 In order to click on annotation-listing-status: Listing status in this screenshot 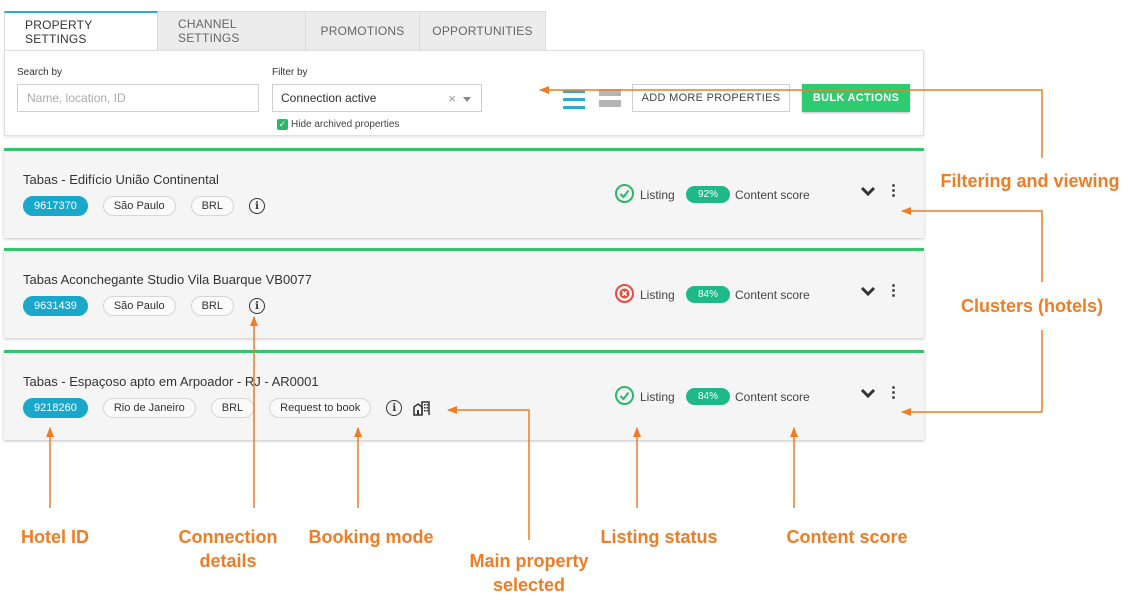, I will do `click(659, 537)`.